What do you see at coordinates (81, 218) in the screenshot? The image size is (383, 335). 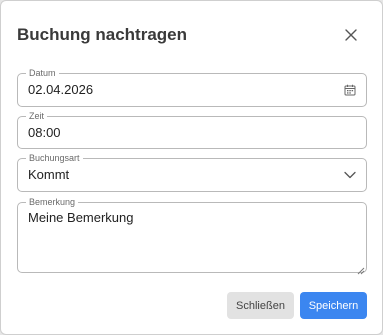 I see `note-value: Meine Bemerkung` at bounding box center [81, 218].